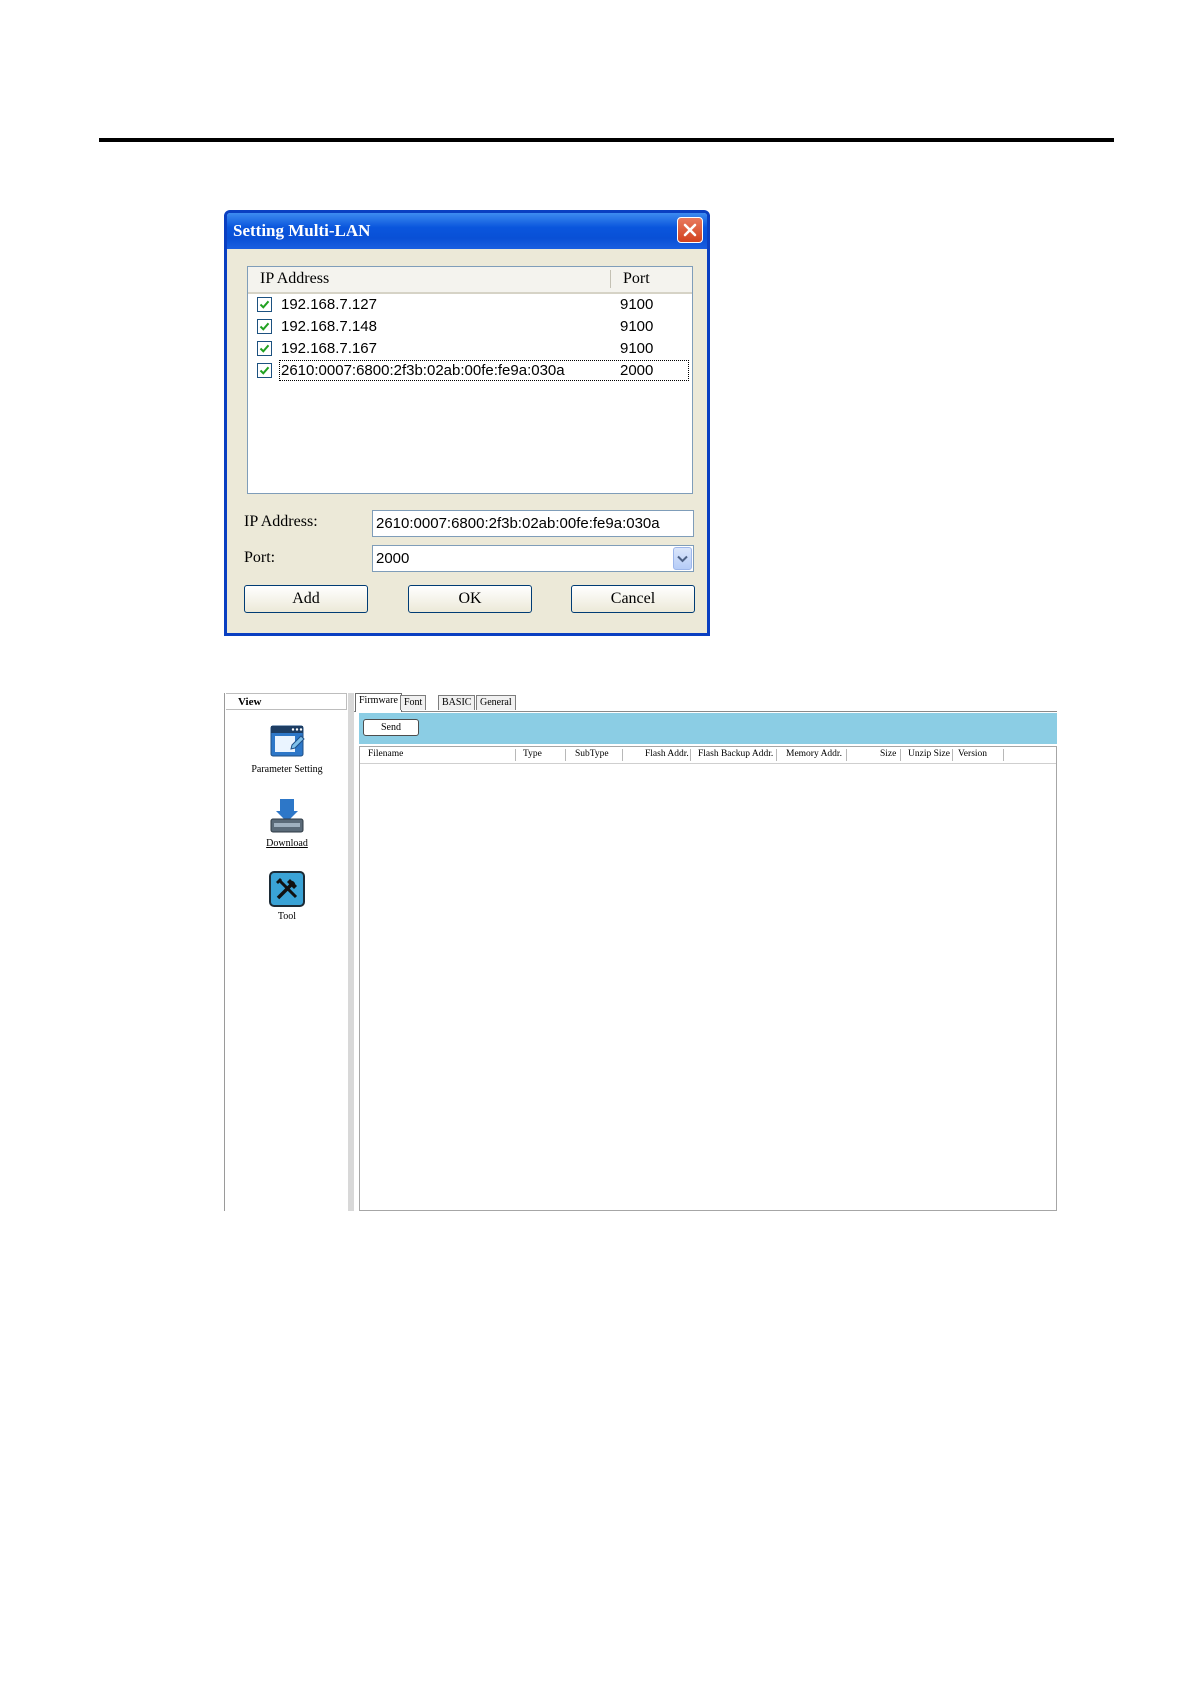 The width and height of the screenshot is (1190, 1684). Describe the element at coordinates (329, 304) in the screenshot. I see `row-ip: 192.168.7.127` at that location.